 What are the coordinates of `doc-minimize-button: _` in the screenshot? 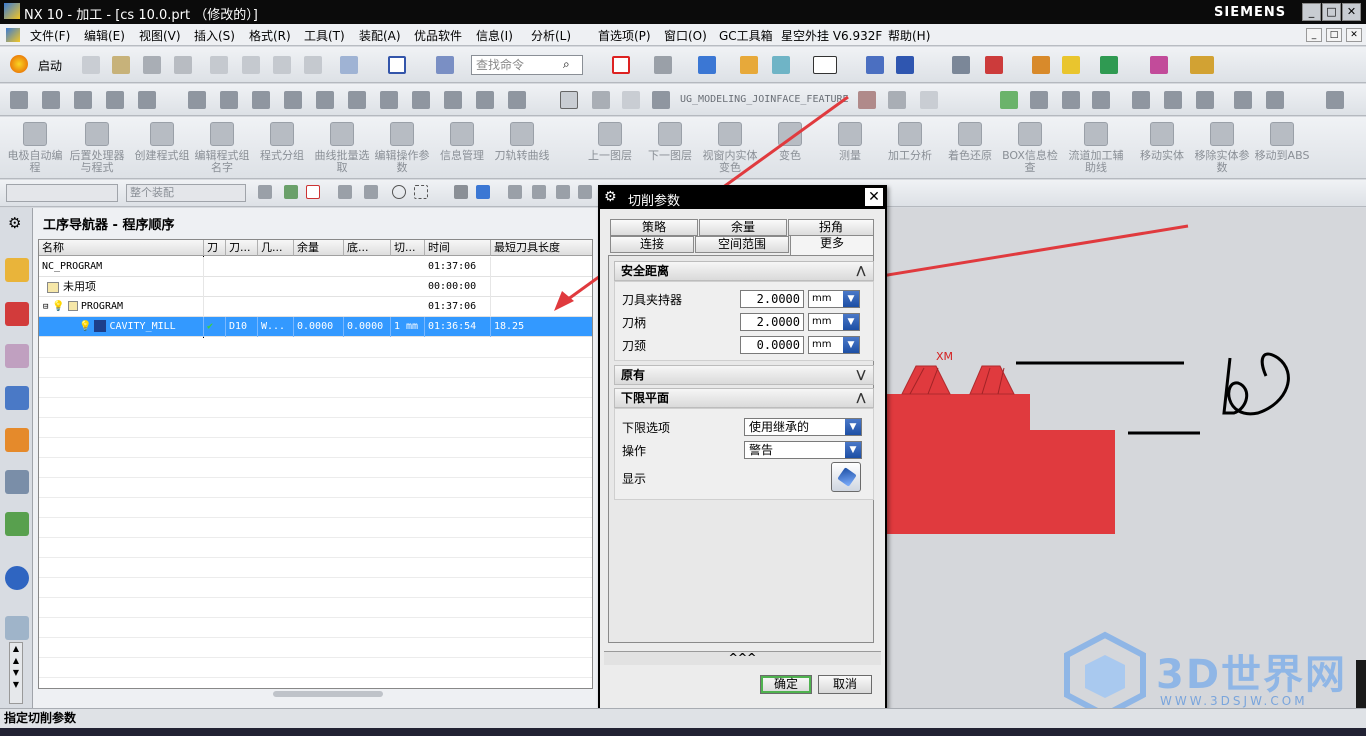 It's located at (1314, 35).